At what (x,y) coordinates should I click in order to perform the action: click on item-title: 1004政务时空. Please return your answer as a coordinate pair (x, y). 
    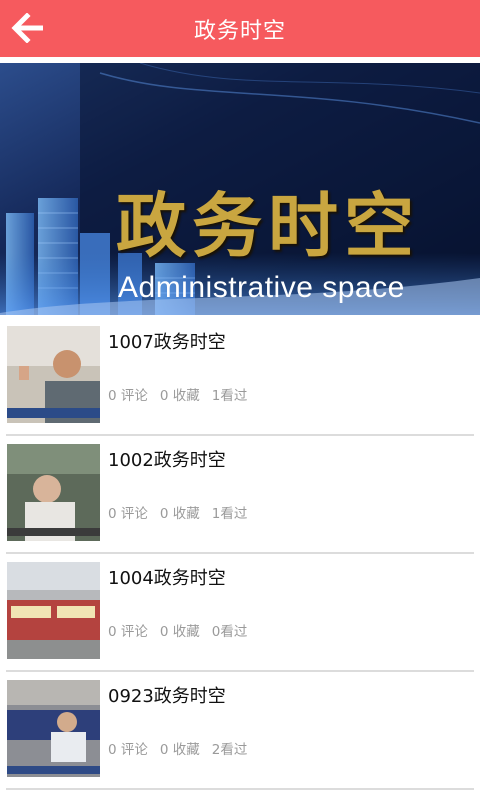
    Looking at the image, I should click on (167, 578).